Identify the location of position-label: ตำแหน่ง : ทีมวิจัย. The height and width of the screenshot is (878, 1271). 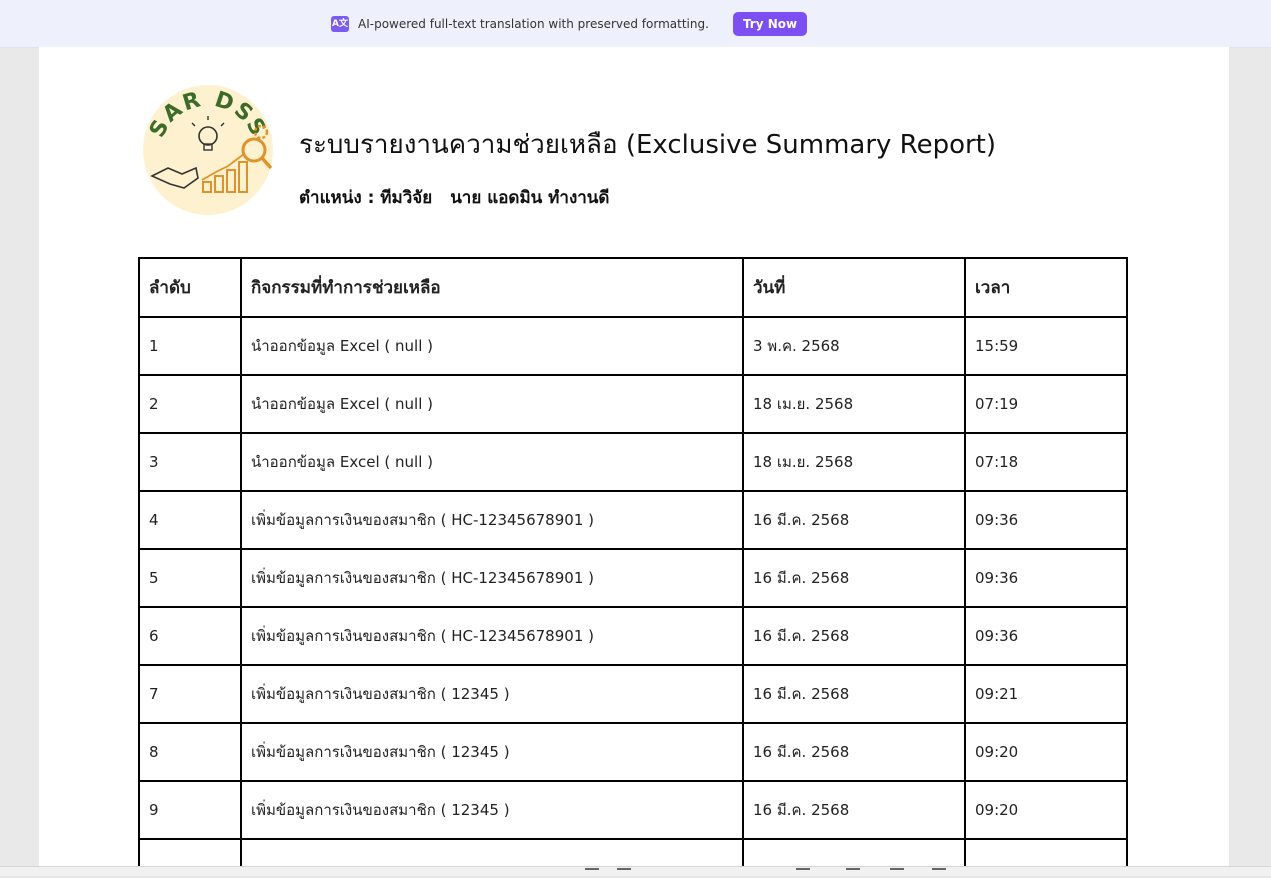
(366, 198).